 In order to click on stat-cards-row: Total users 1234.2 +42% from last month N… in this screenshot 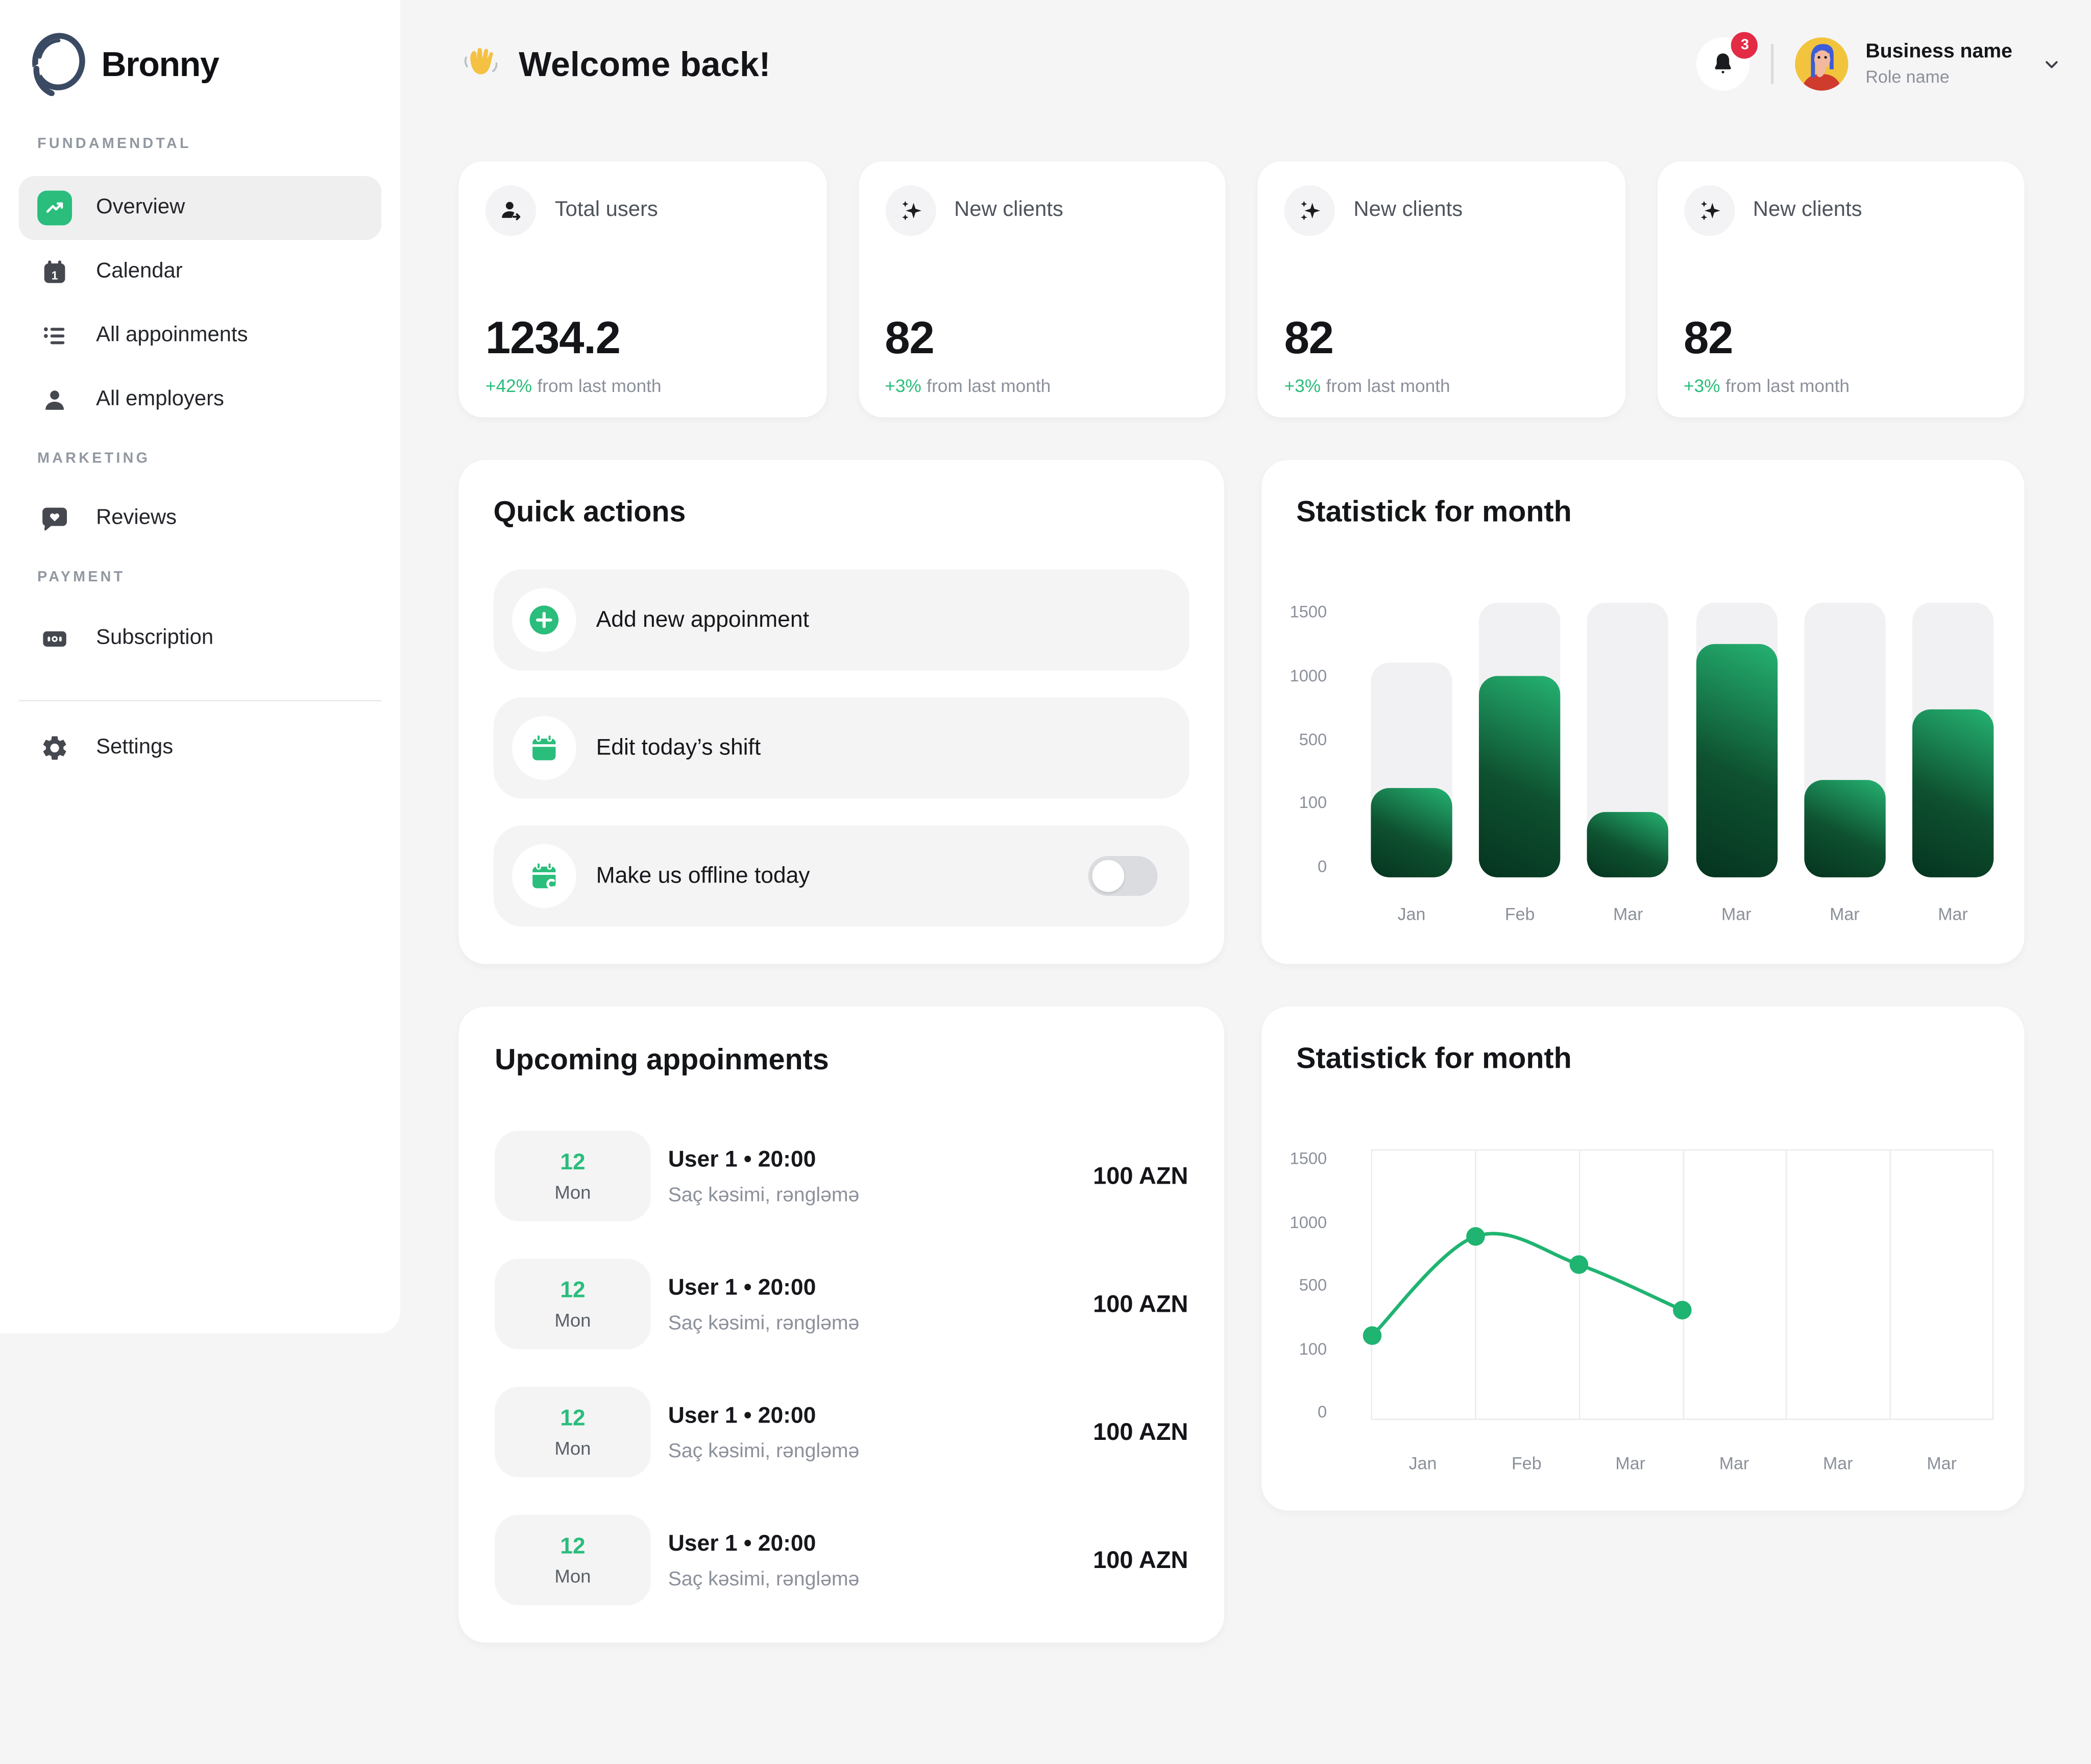, I will do `click(1241, 289)`.